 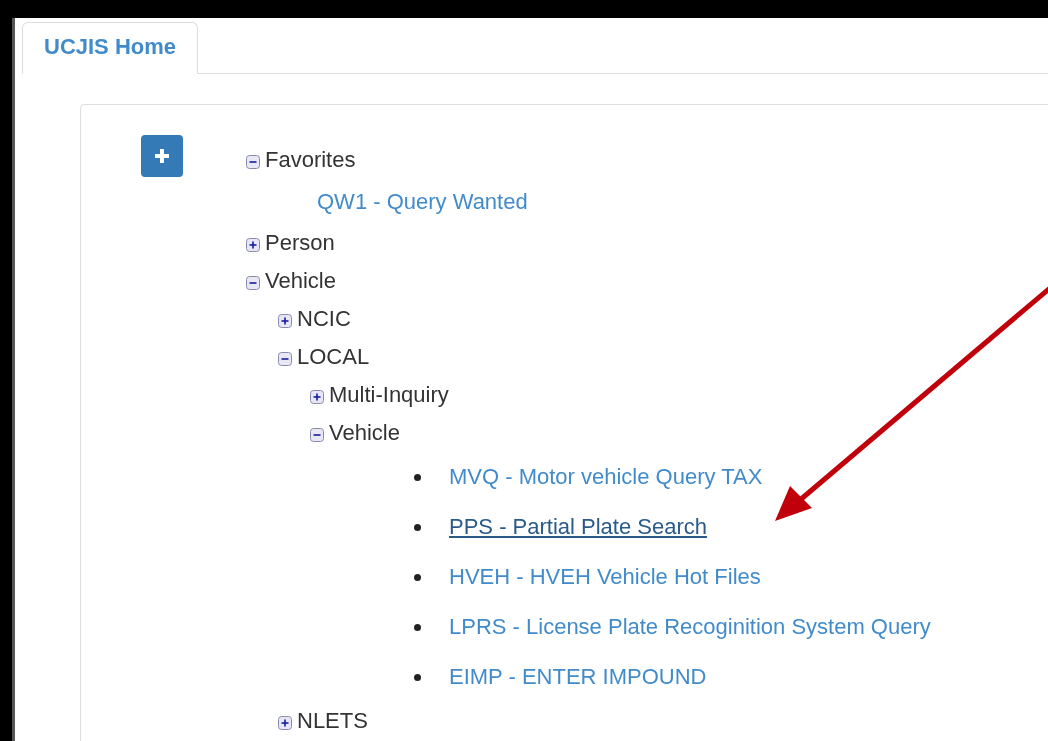 I want to click on query-link: HVEH - HVEH Vehicle Hot Files, so click(x=605, y=577).